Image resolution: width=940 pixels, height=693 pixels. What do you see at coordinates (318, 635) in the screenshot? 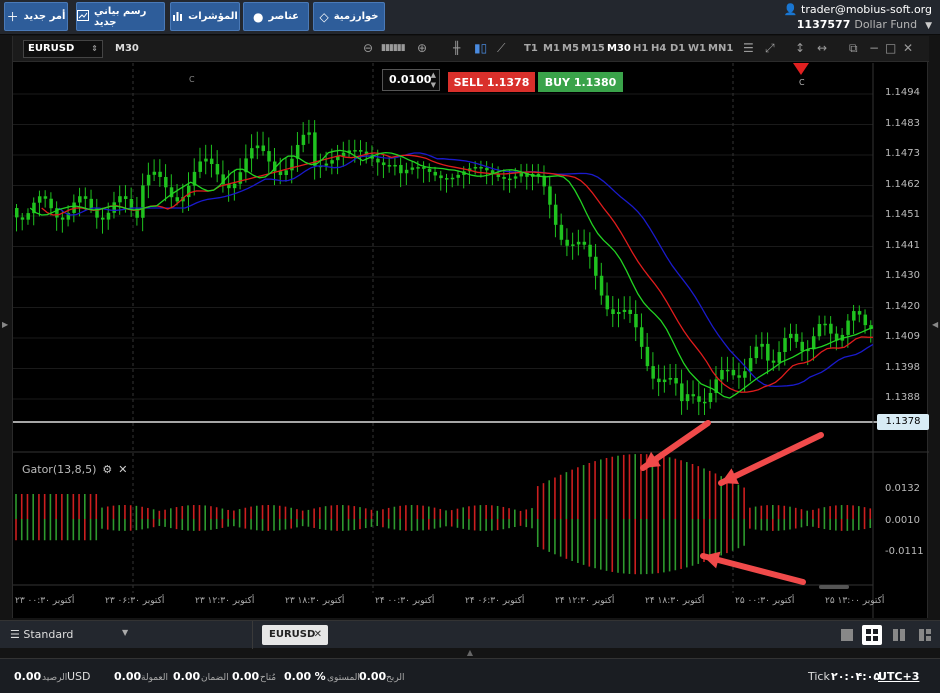
I see `close-tab-icon: ✕` at bounding box center [318, 635].